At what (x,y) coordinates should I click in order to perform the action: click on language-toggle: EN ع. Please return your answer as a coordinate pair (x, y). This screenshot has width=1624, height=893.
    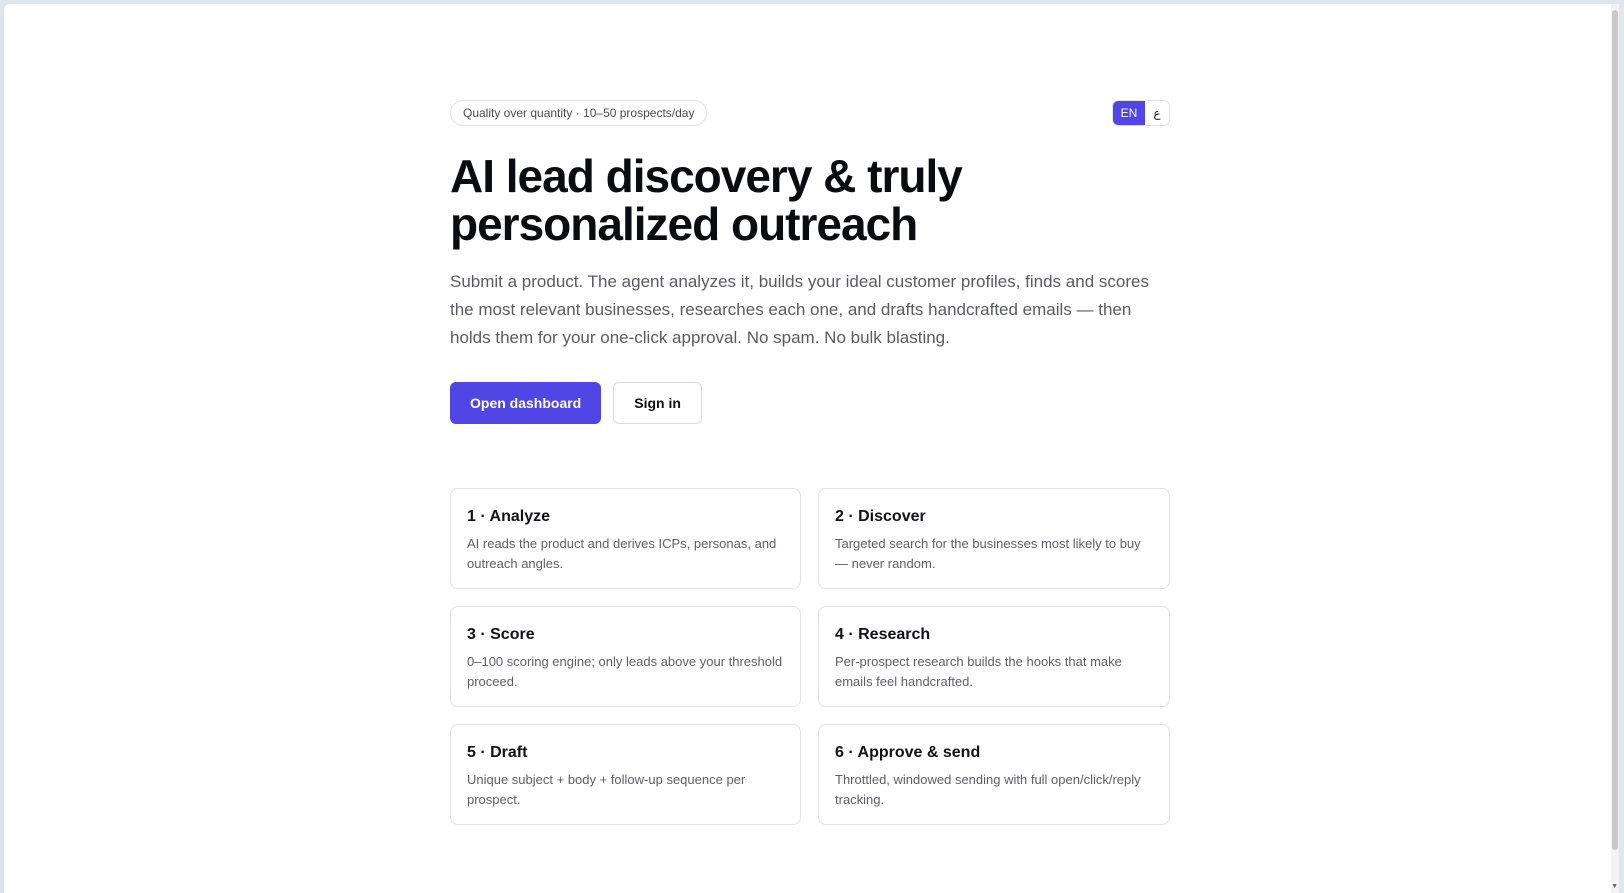
    Looking at the image, I should click on (1141, 113).